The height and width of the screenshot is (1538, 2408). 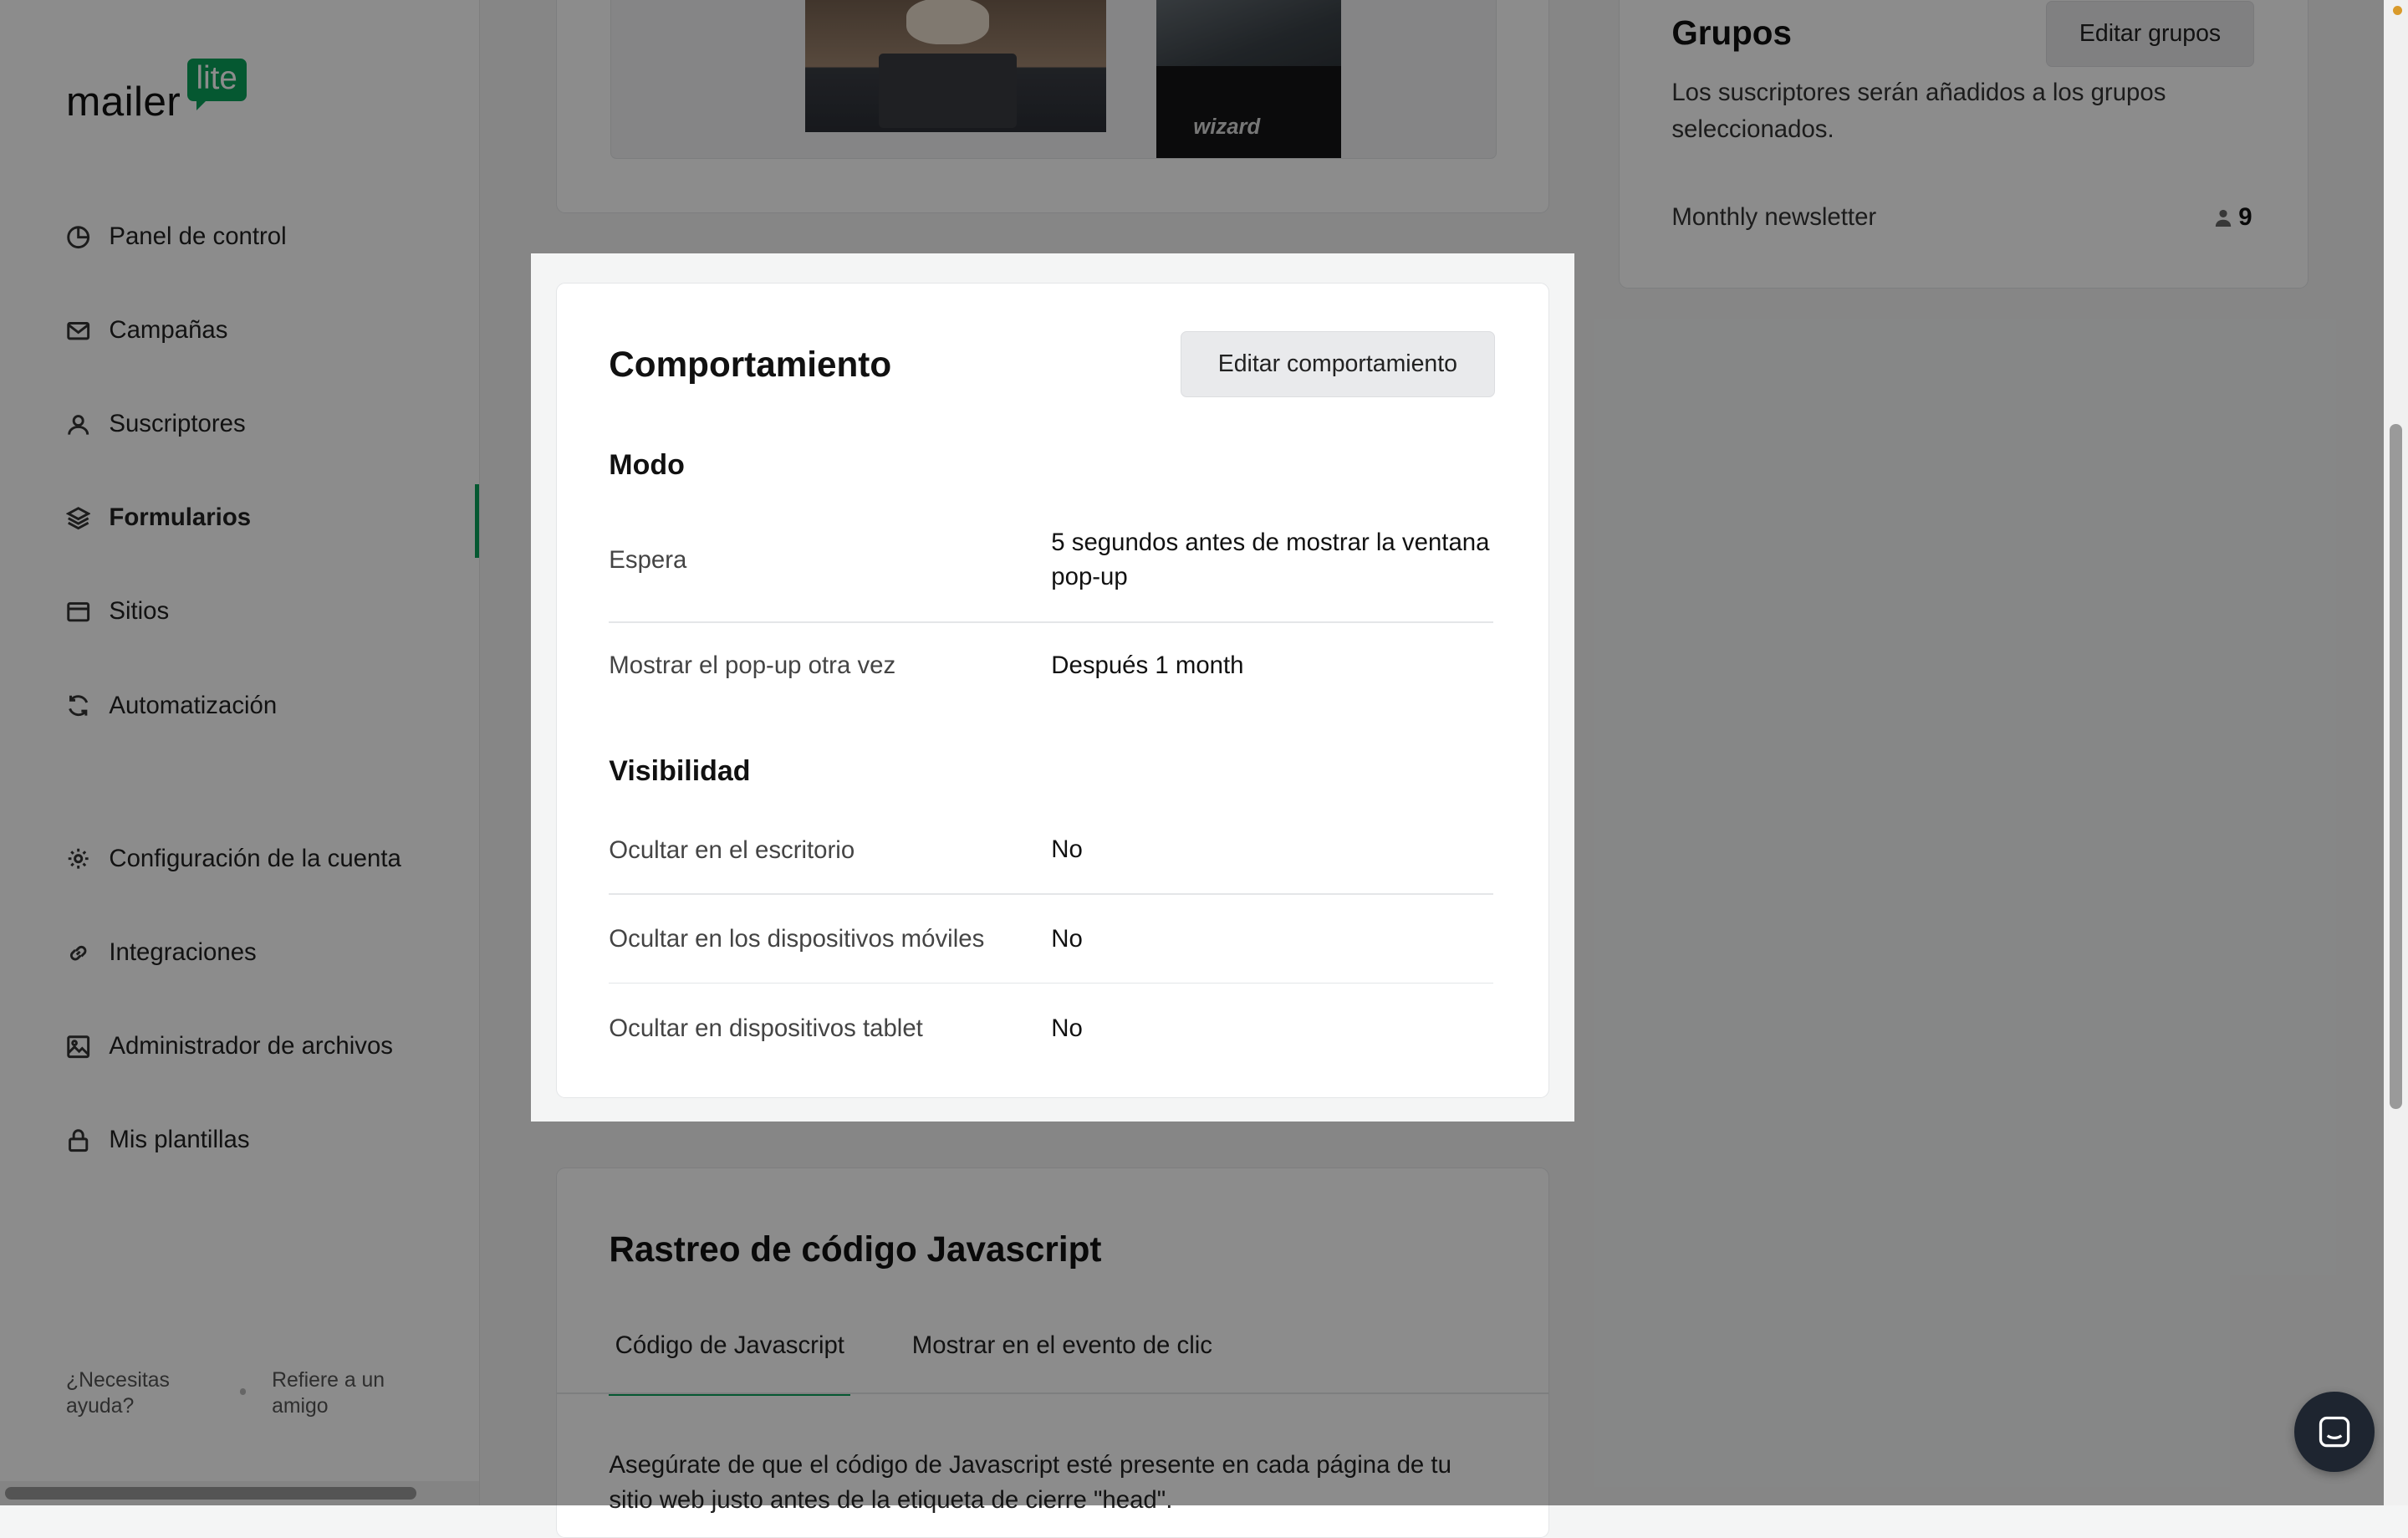 I want to click on scrollbar-thumb, so click(x=2396, y=766).